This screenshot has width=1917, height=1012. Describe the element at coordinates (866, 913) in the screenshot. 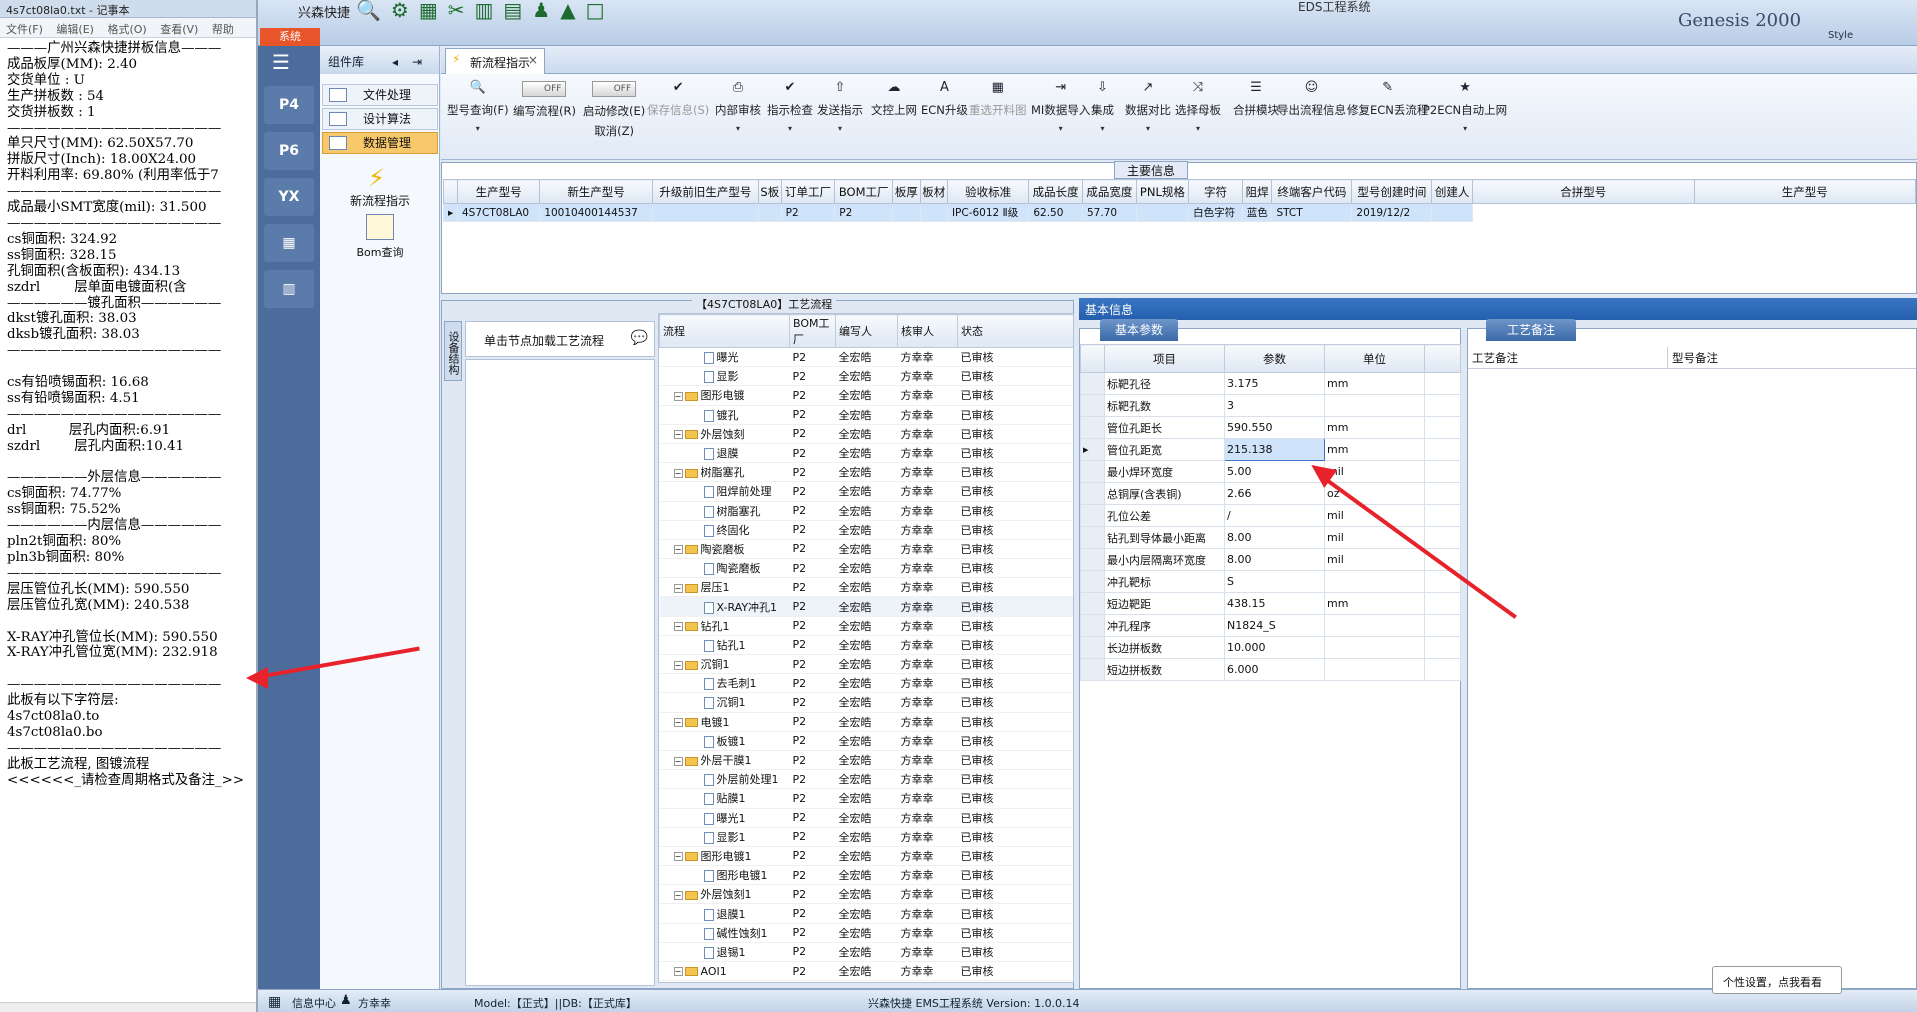

I see `tree-row: 退膜1 P2 全宏皓 方幸幸 已审核` at that location.